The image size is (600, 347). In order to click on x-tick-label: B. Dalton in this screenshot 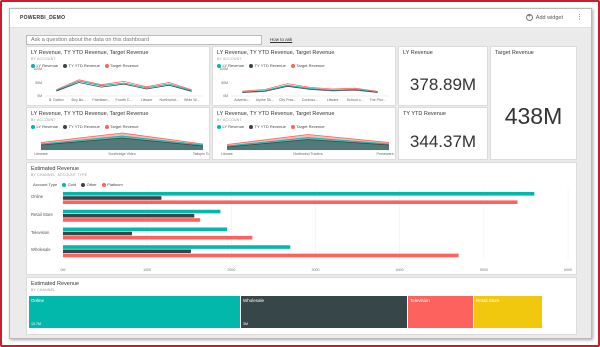, I will do `click(56, 100)`.